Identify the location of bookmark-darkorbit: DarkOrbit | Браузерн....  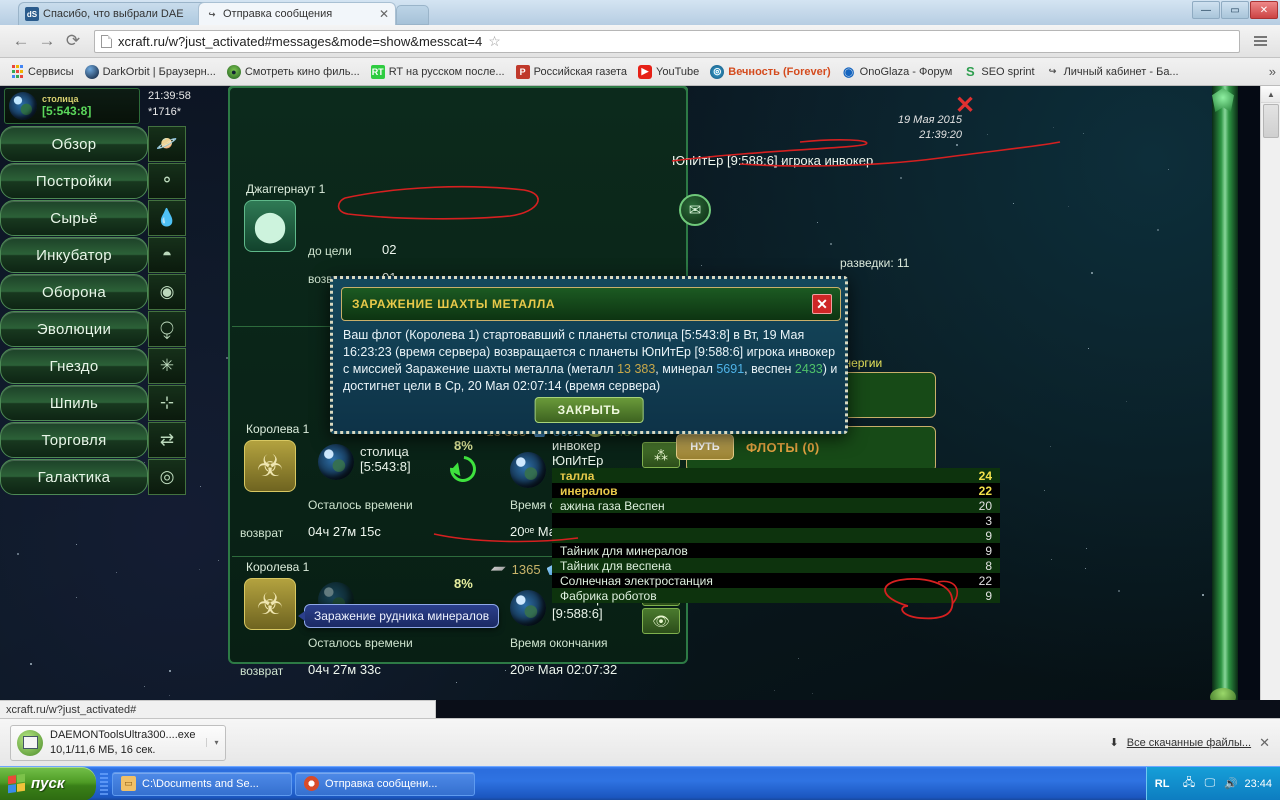
(150, 72).